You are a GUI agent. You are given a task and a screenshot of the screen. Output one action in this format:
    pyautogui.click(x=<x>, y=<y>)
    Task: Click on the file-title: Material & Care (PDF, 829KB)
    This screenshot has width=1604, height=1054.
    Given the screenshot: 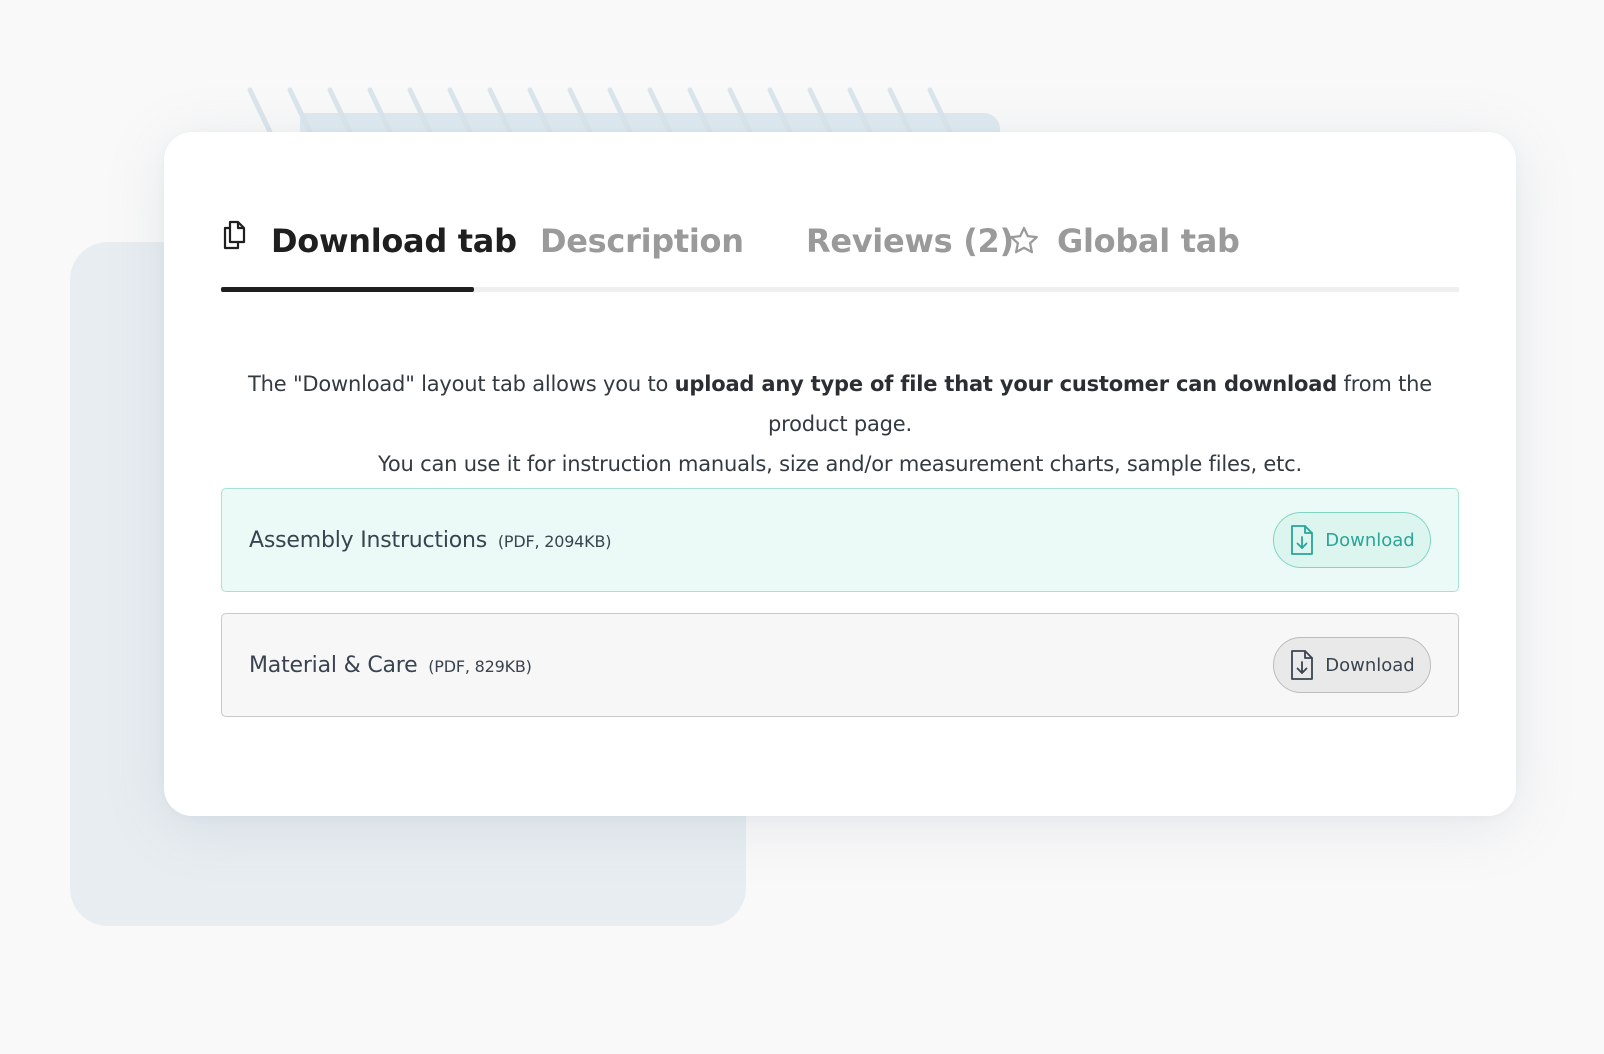 What is the action you would take?
    pyautogui.click(x=390, y=665)
    